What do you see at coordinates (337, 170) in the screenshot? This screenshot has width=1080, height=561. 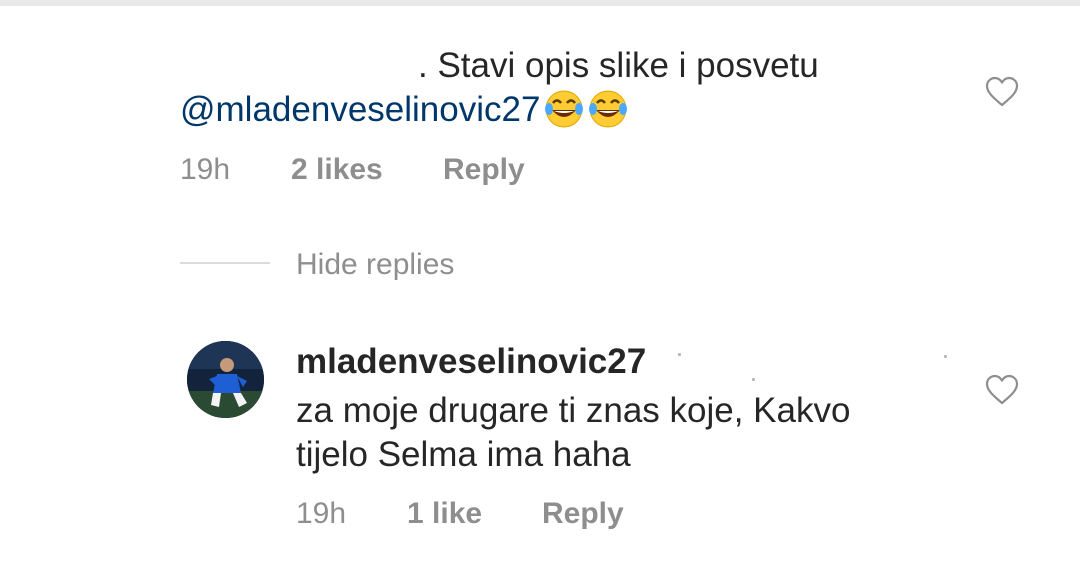 I see `parent-comment-likes: 2 likes` at bounding box center [337, 170].